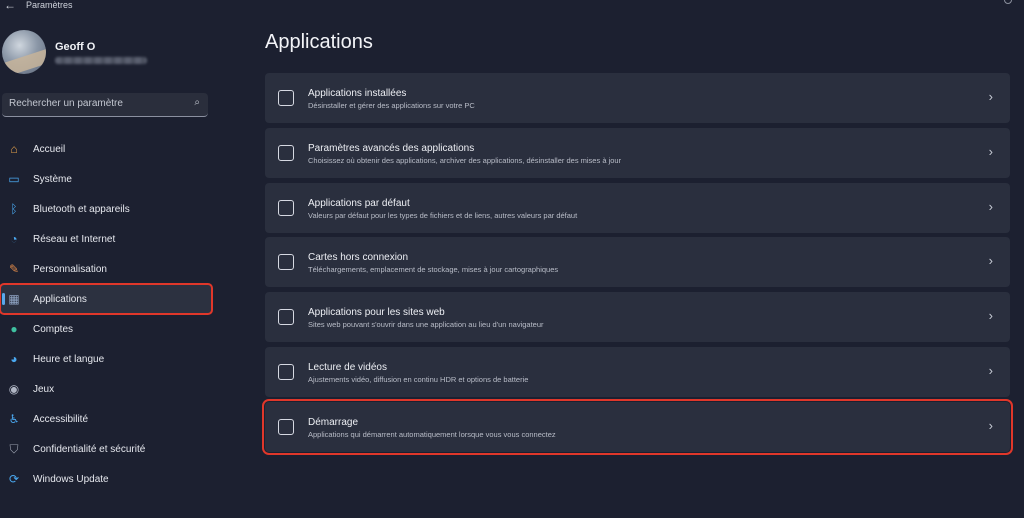 The width and height of the screenshot is (1024, 518). Describe the element at coordinates (14, 479) in the screenshot. I see `update-icon: ⟳` at that location.